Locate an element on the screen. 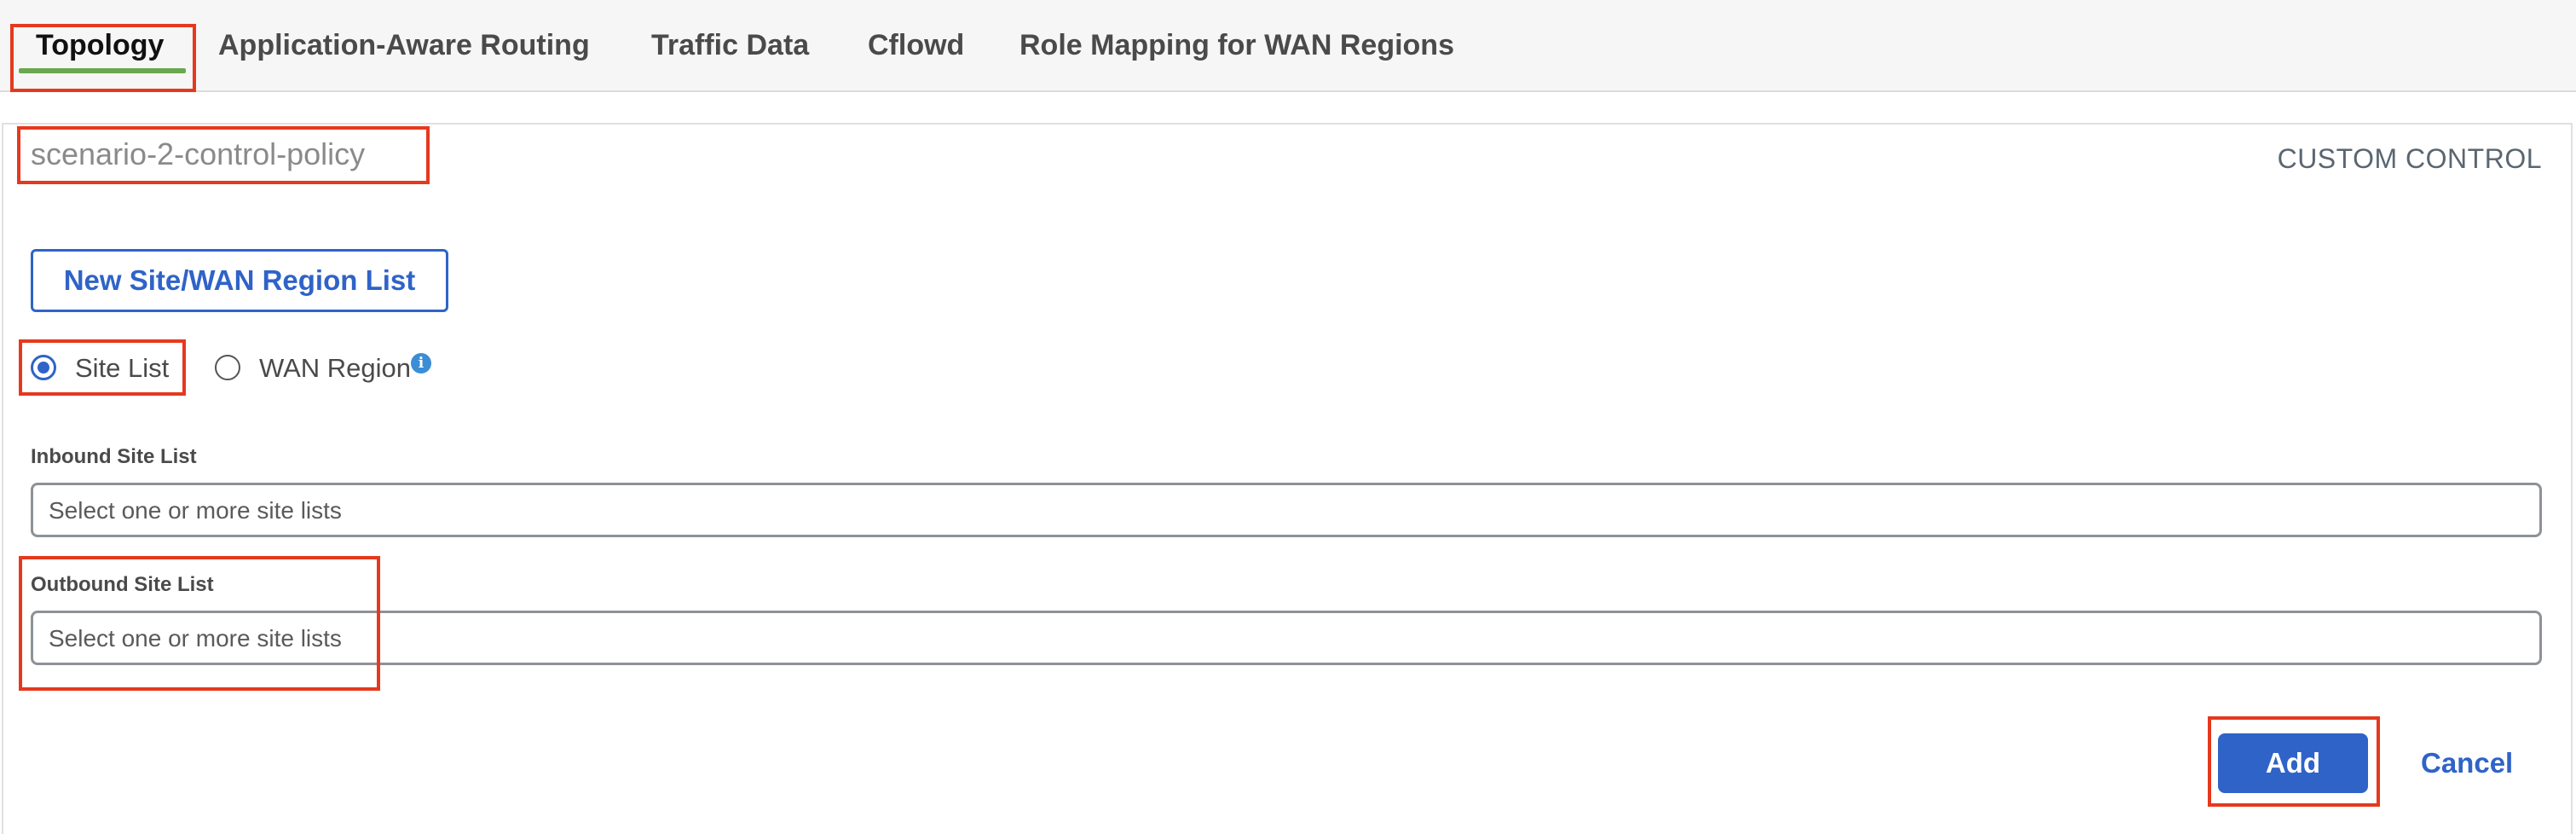 This screenshot has width=2576, height=834. outbound-site-list-select: Select one or more site lists is located at coordinates (1286, 638).